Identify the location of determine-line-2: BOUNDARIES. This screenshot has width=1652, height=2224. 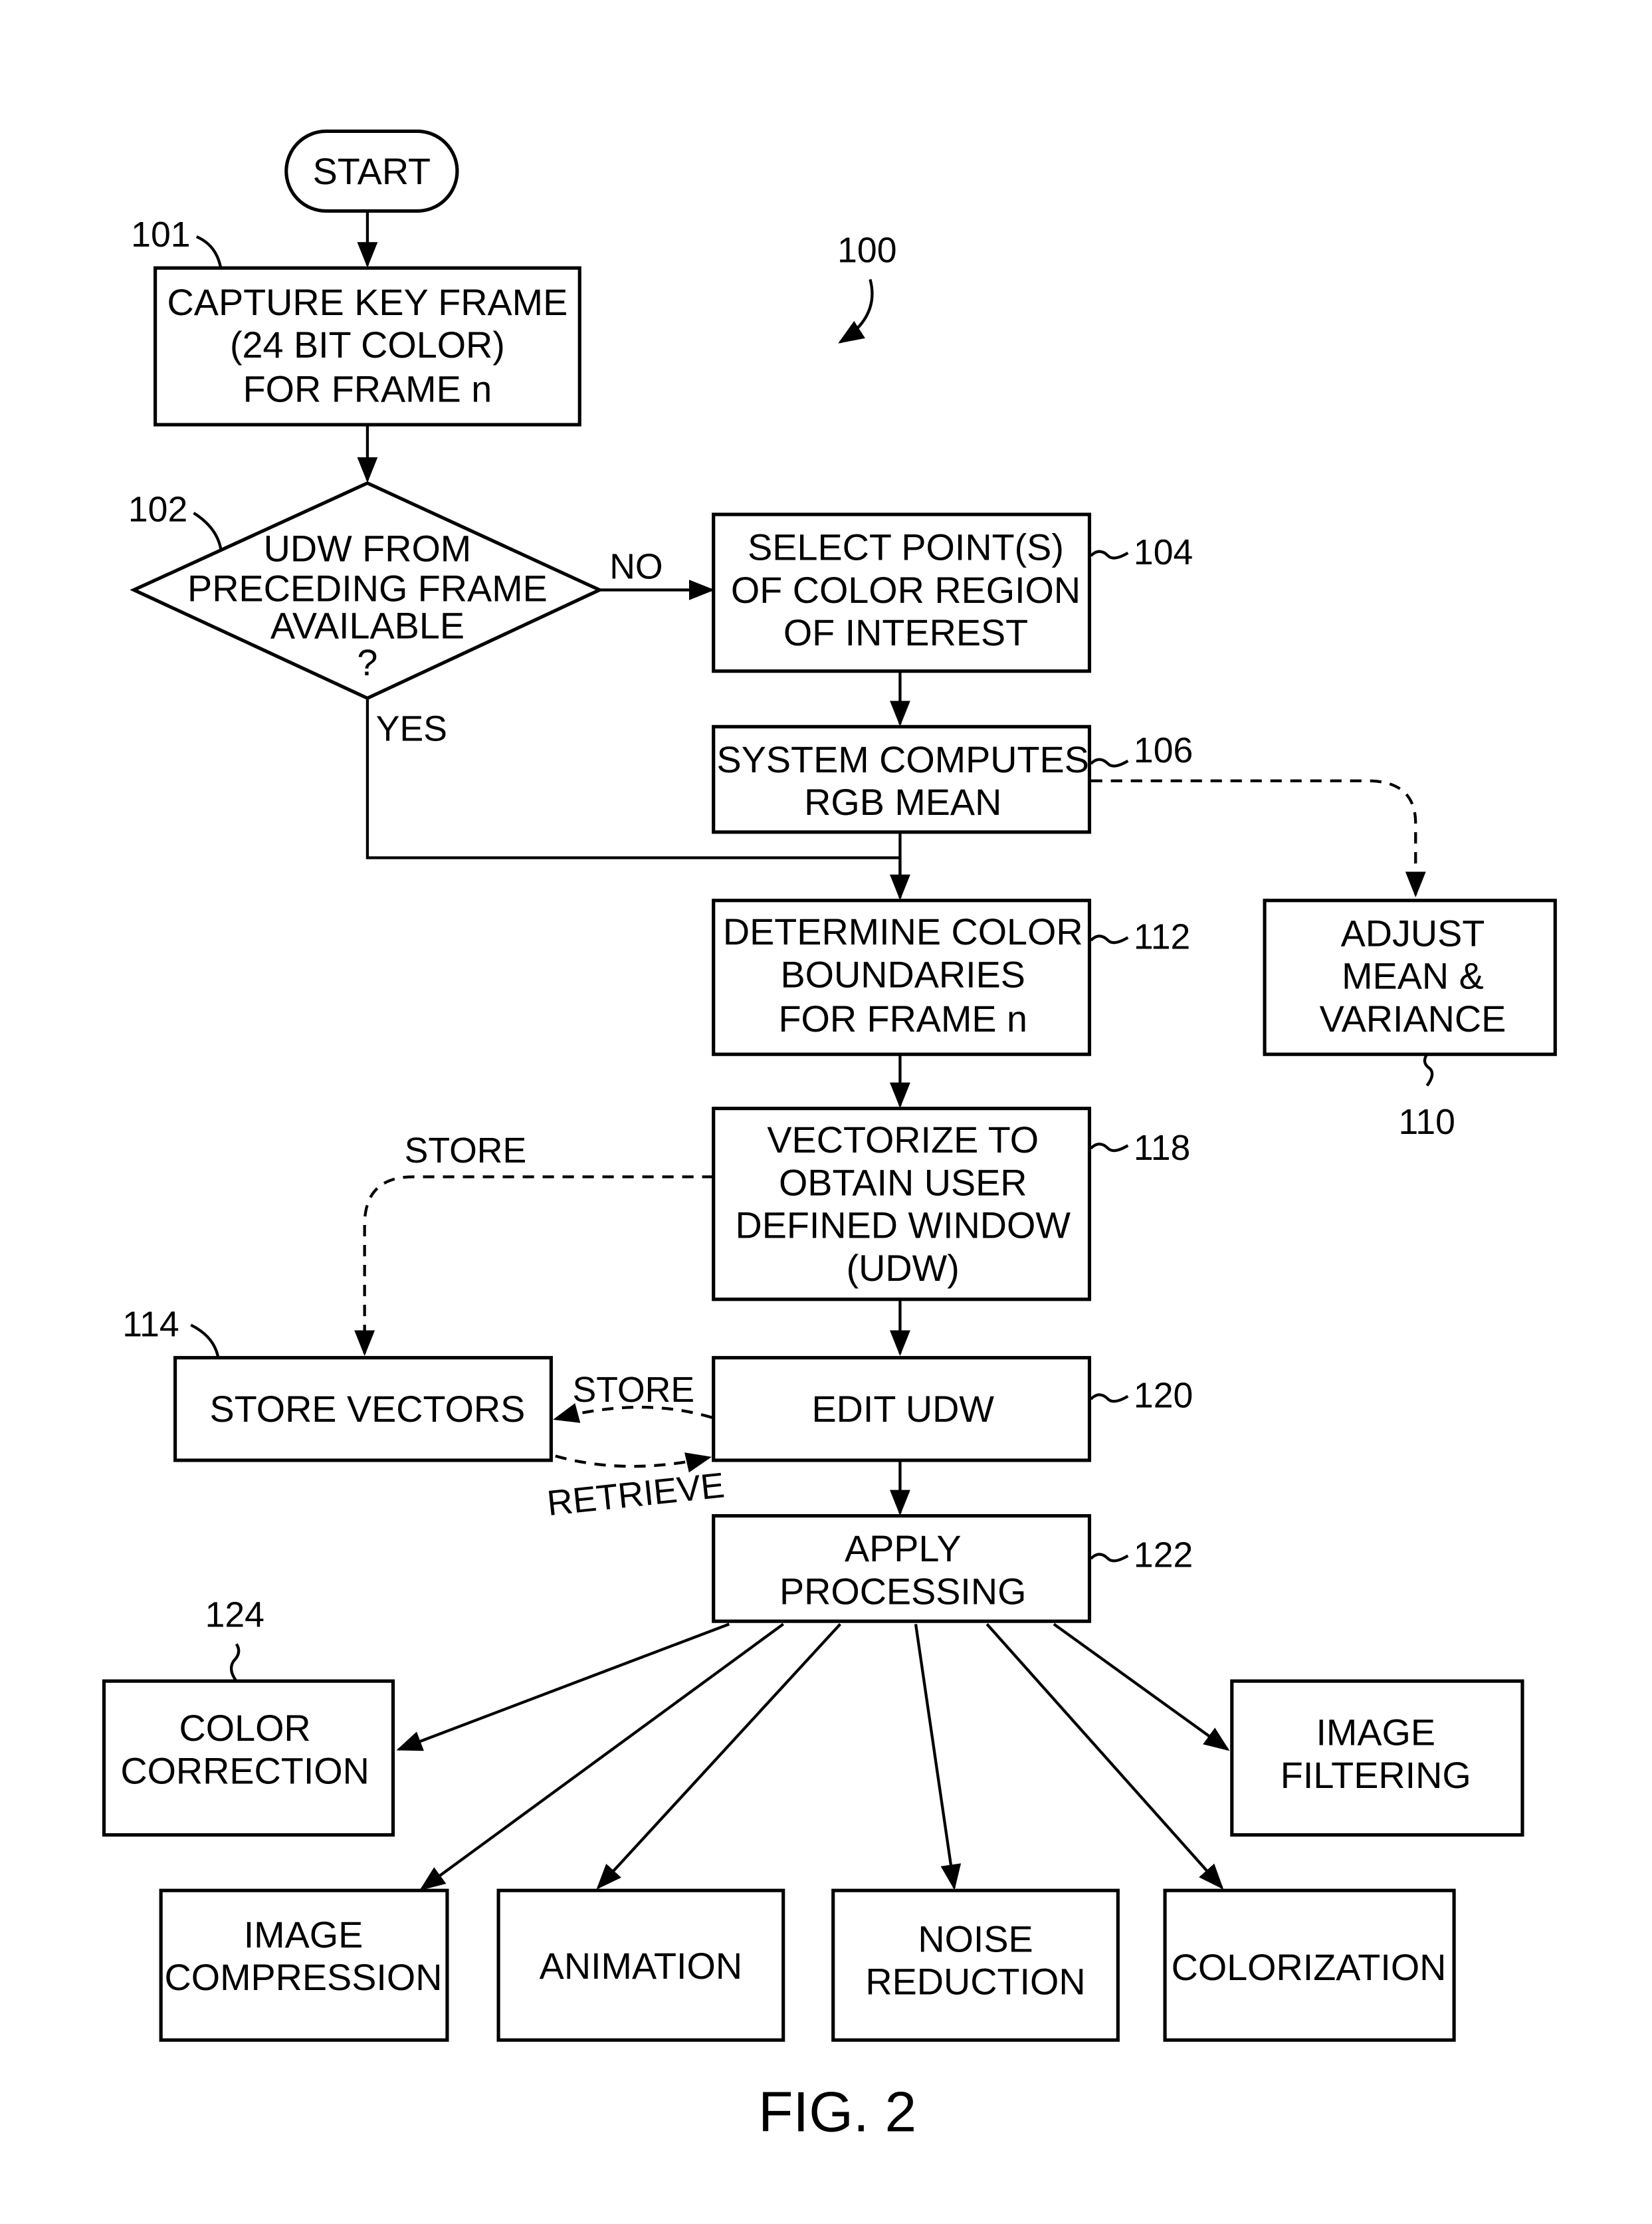
(903, 975).